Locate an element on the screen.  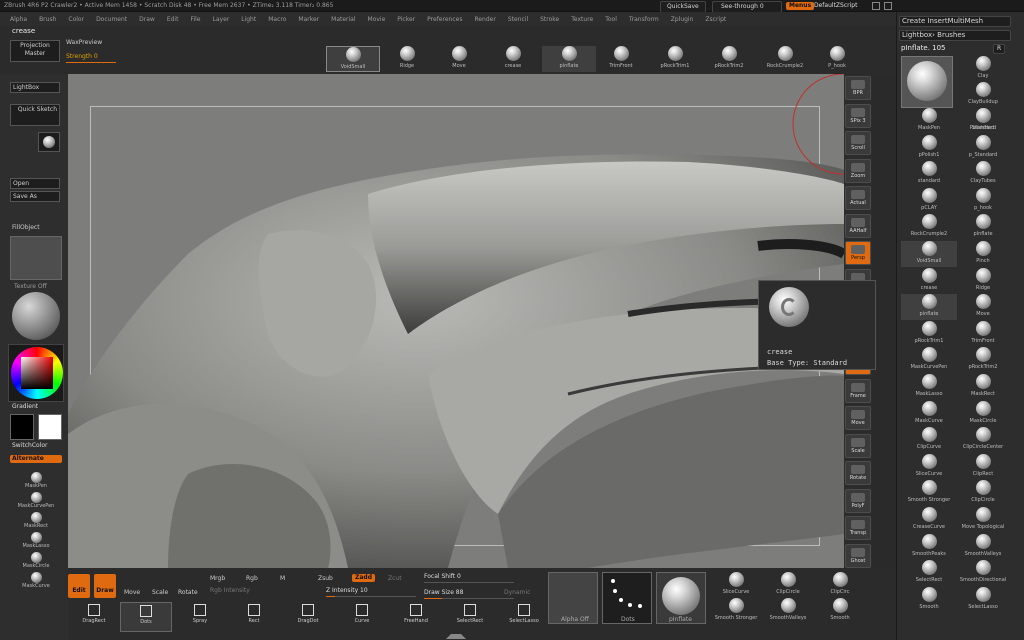
color-picker is located at coordinates (36, 373).